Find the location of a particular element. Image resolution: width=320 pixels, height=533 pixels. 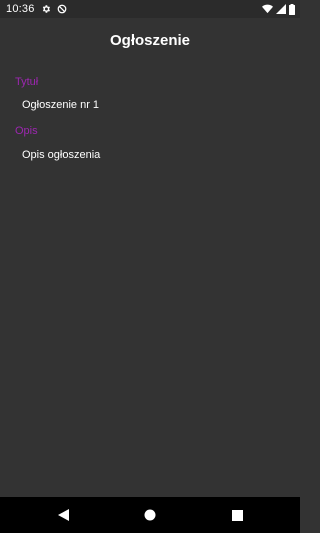

back-button is located at coordinates (63, 515).